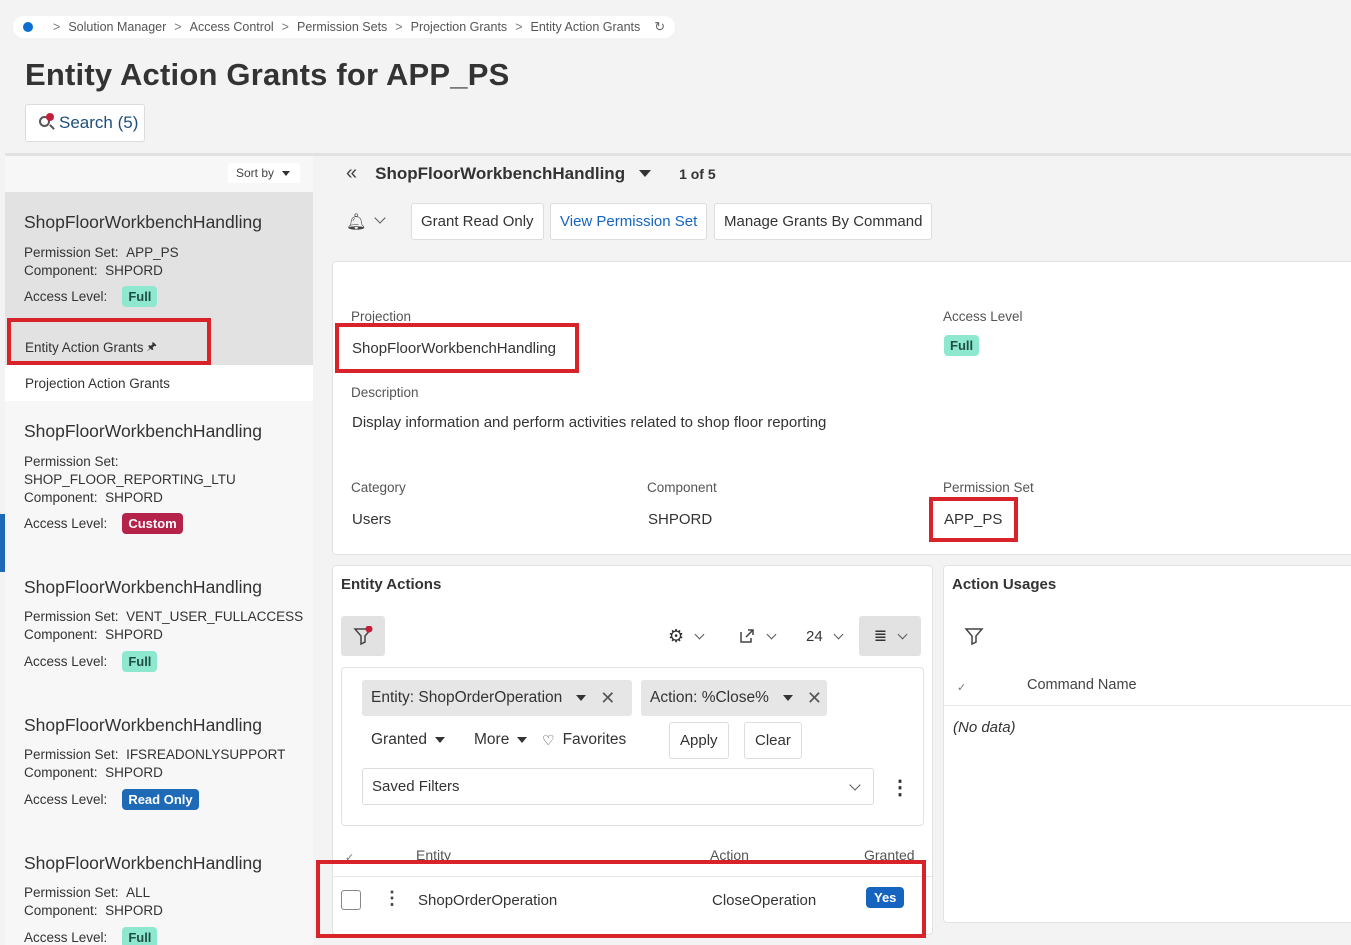  I want to click on action-usages-panel, so click(1147, 744).